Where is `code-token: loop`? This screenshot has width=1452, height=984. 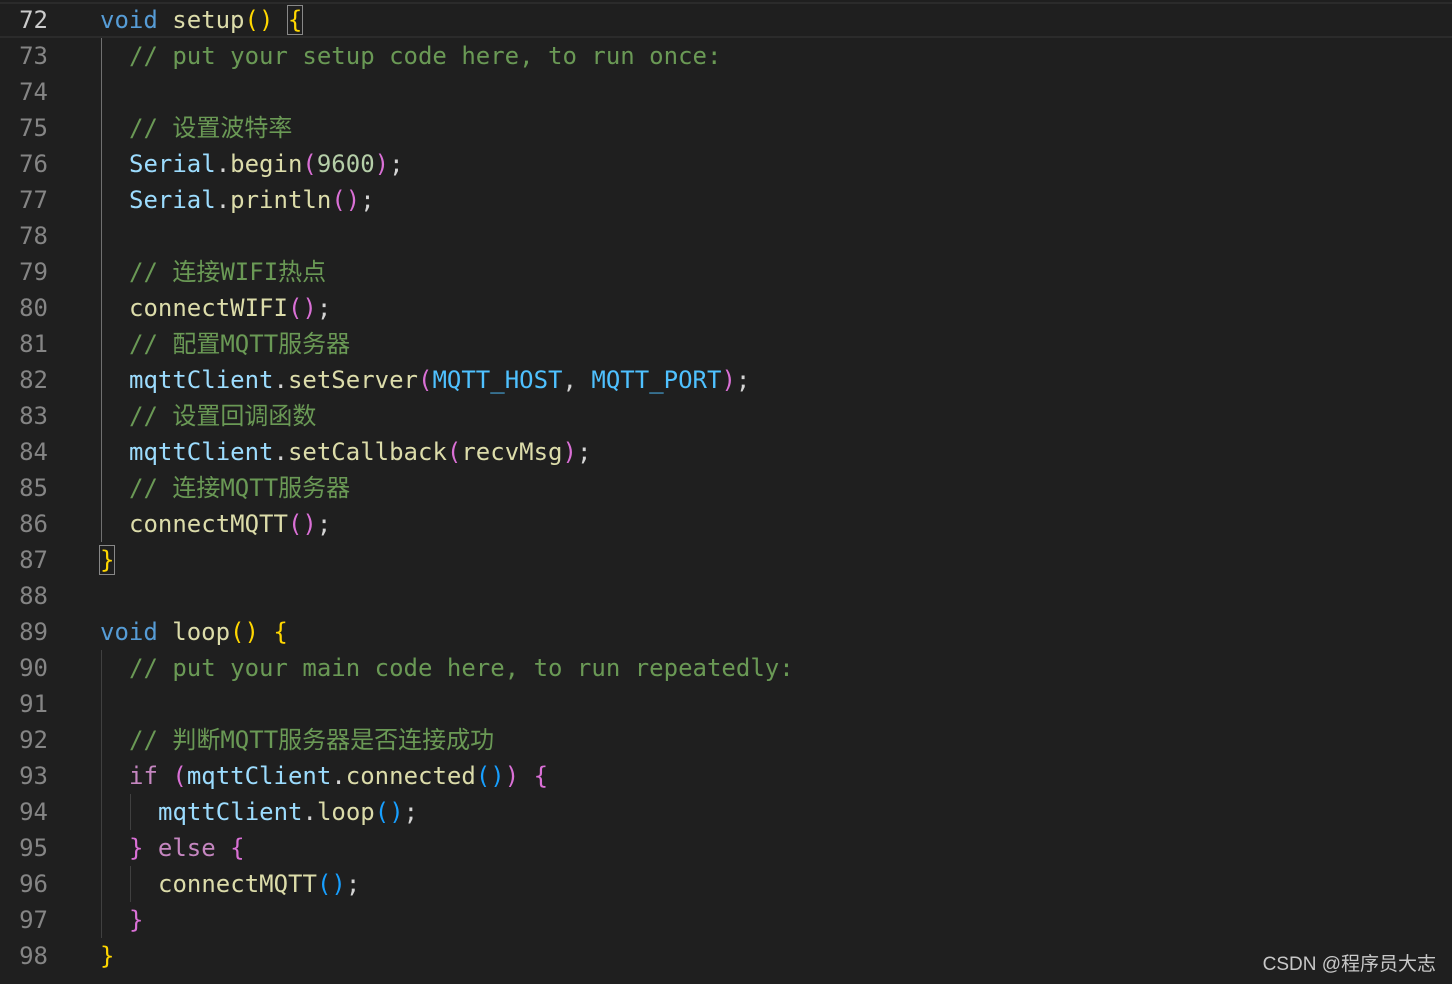
code-token: loop is located at coordinates (201, 632).